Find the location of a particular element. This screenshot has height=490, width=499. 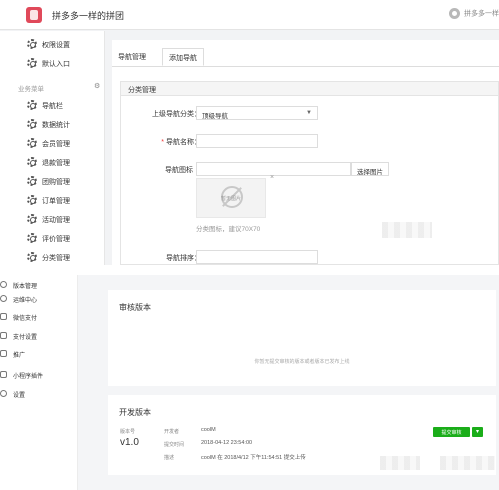

choose-image-button: 选择图片 is located at coordinates (370, 169).